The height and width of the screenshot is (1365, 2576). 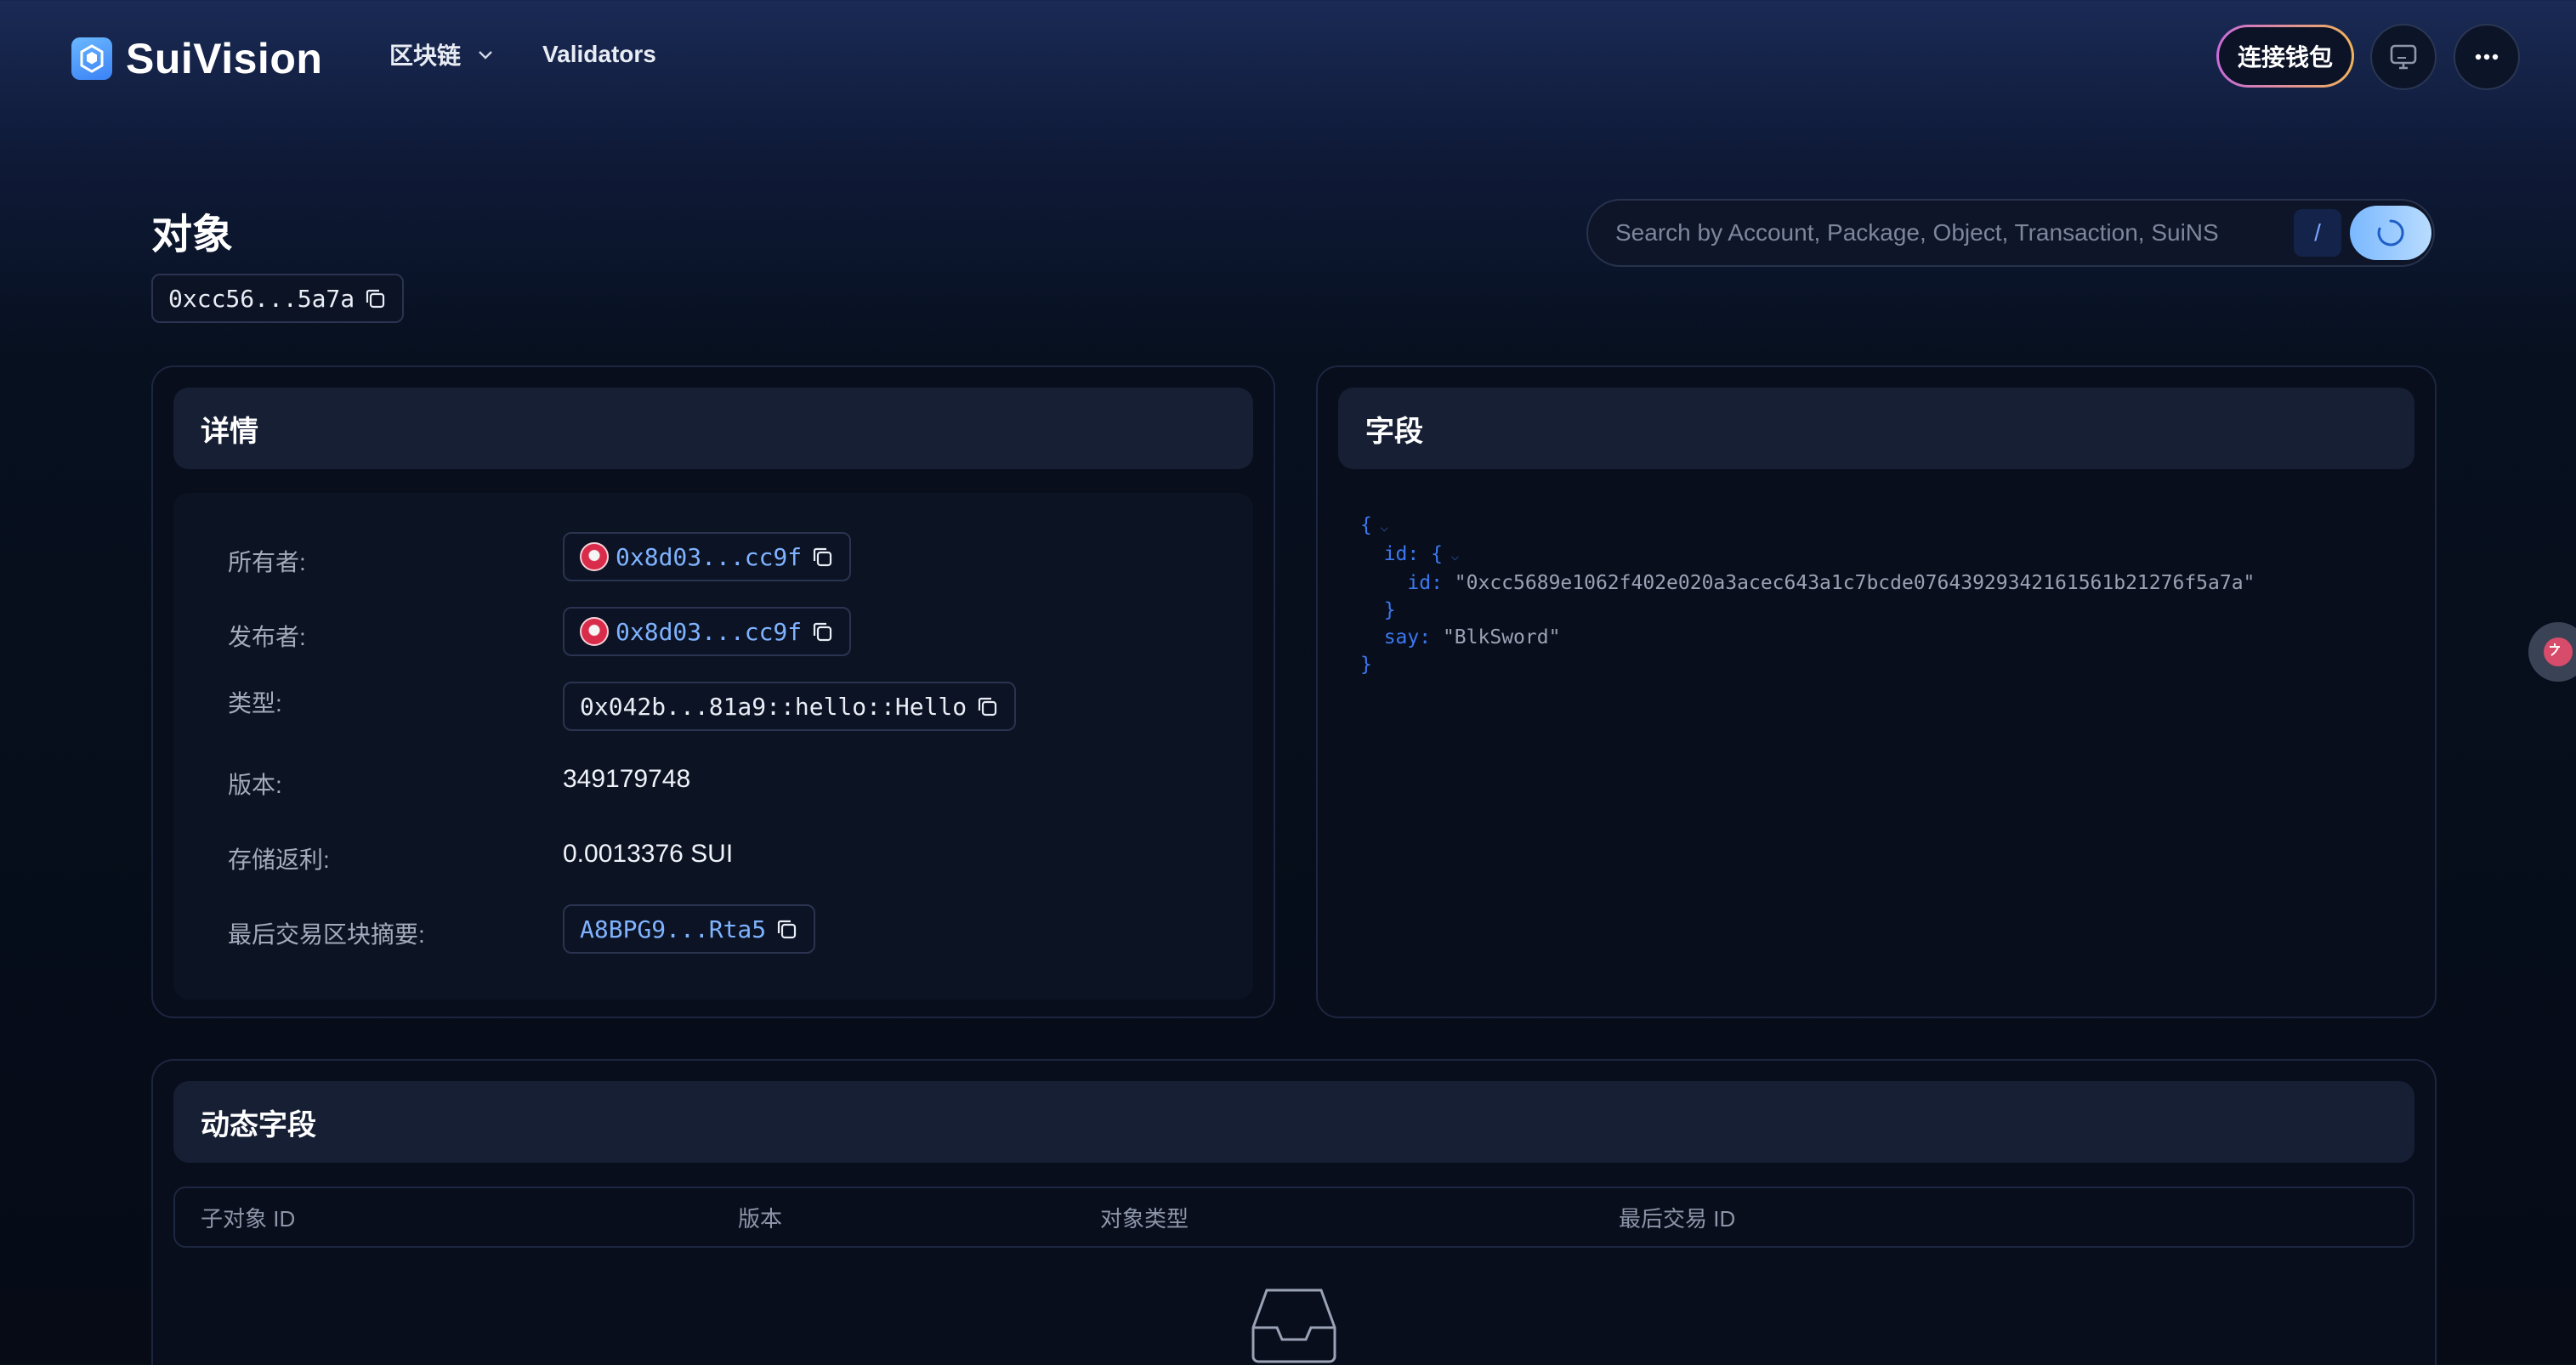 I want to click on type-label: 类型:, so click(x=255, y=703).